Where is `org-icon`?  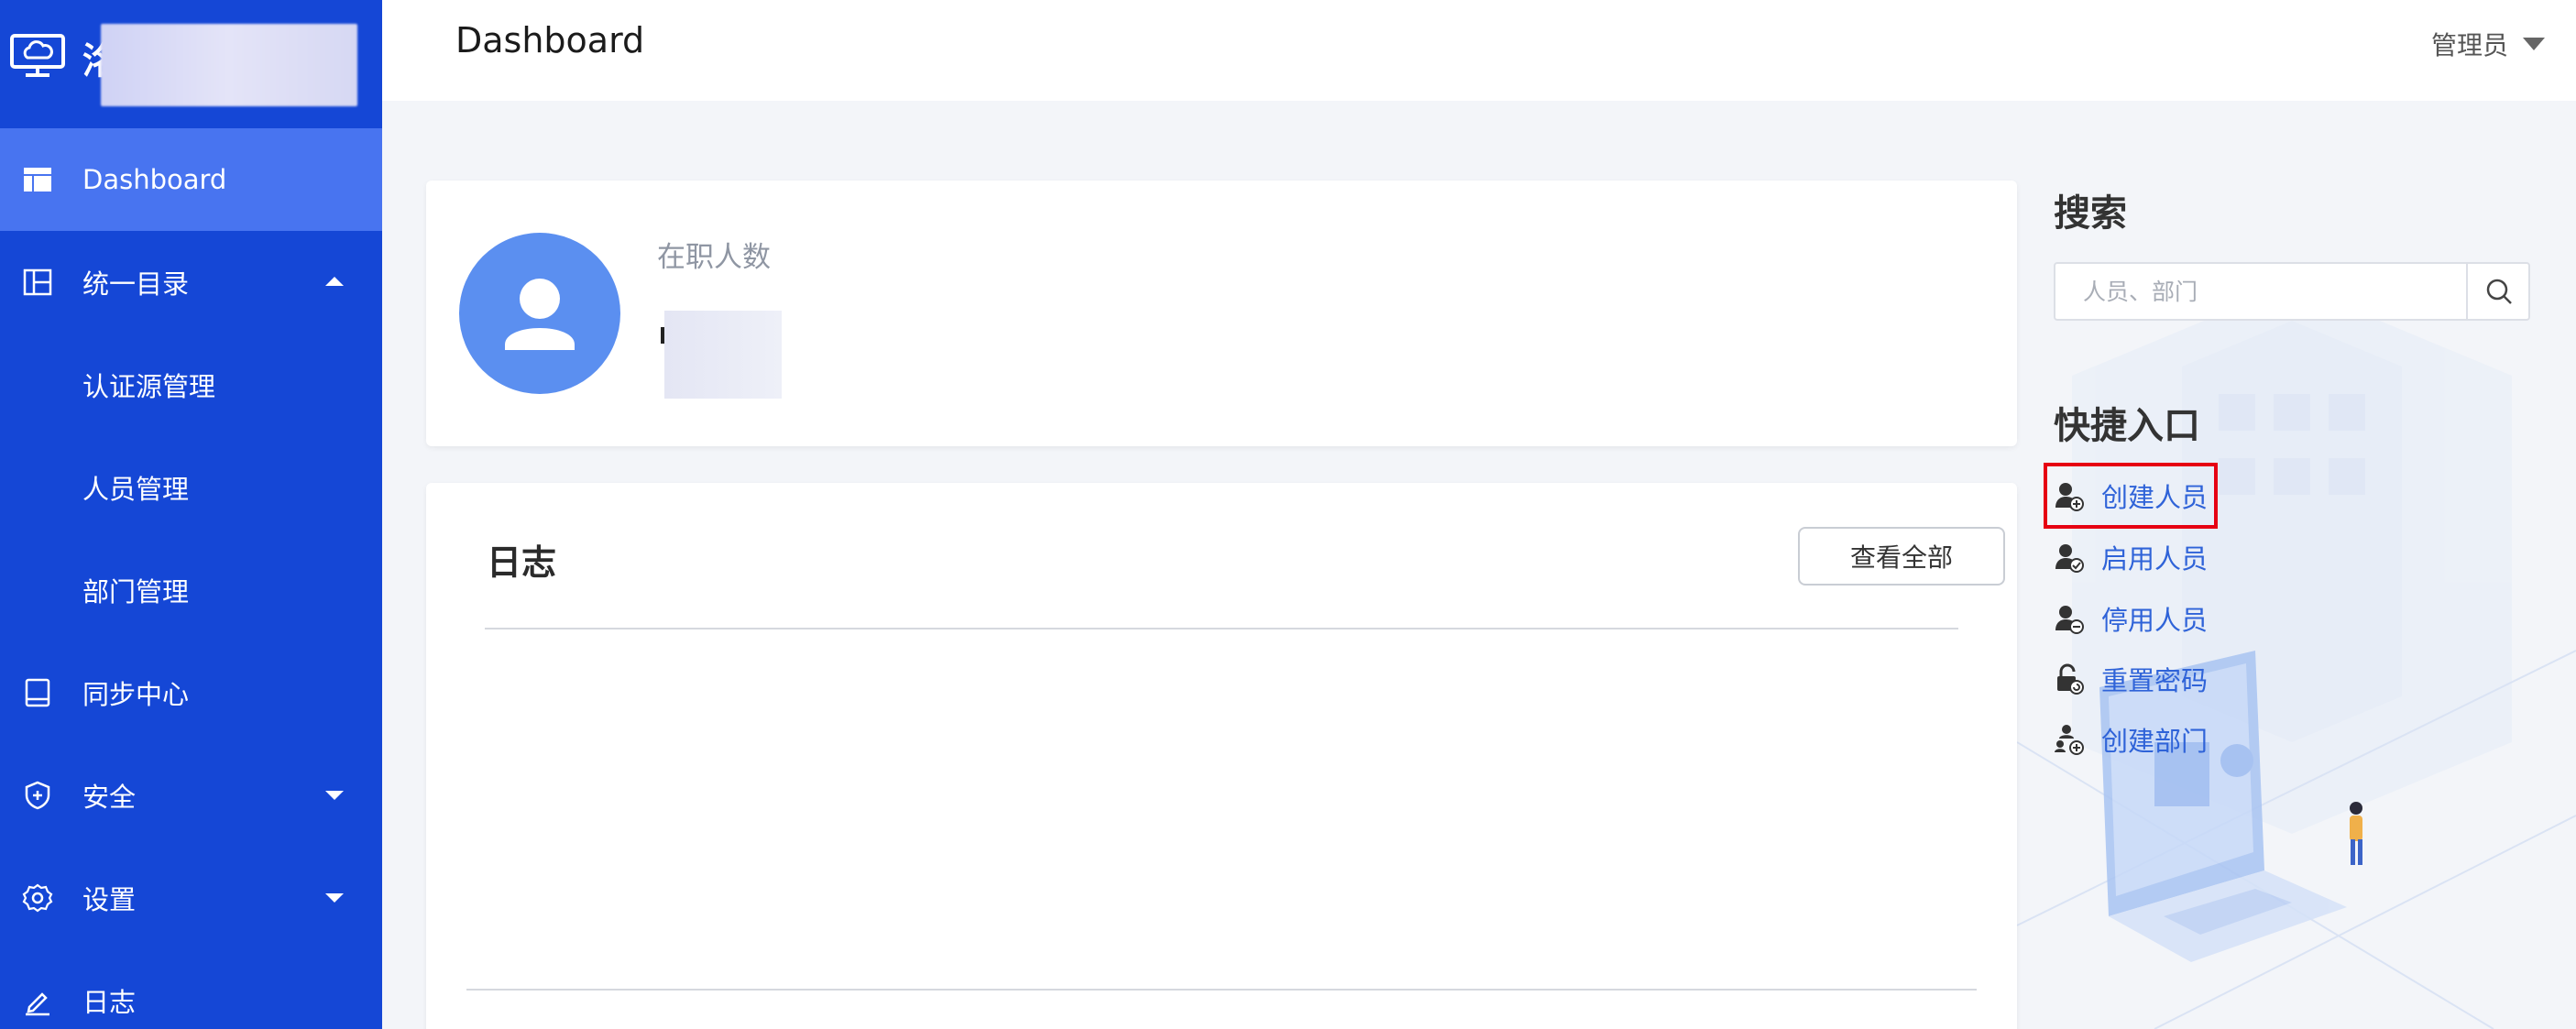
org-icon is located at coordinates (2069, 740).